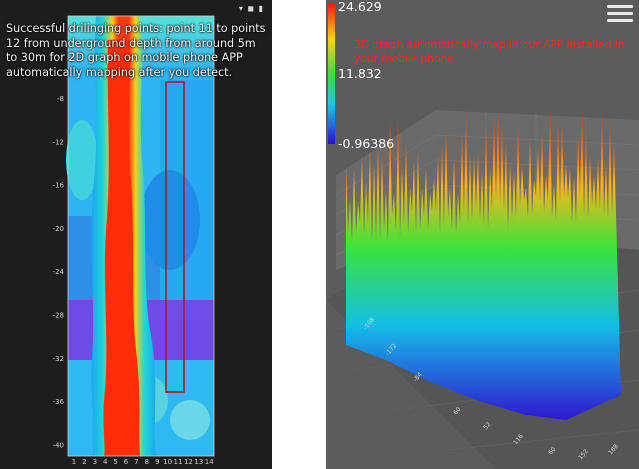 This screenshot has height=469, width=639. What do you see at coordinates (360, 7) in the screenshot?
I see `legend-max-label: 24.629` at bounding box center [360, 7].